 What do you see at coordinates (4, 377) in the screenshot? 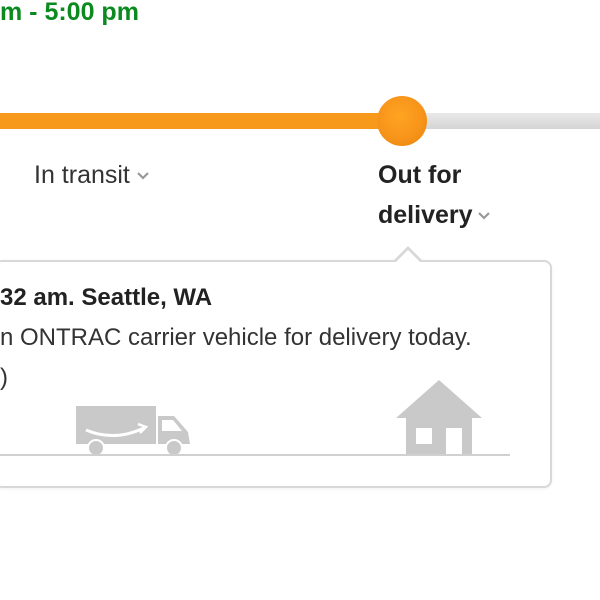
I see `event-extra-text: )` at bounding box center [4, 377].